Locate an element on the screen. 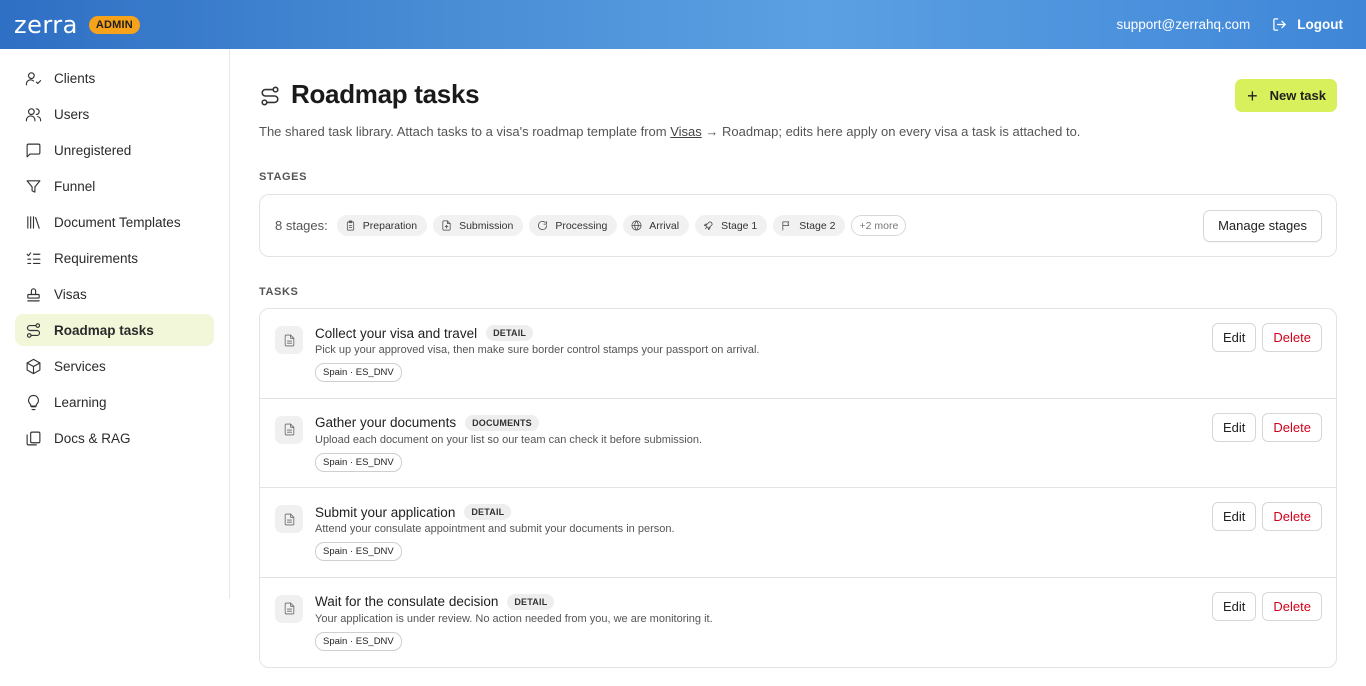 This screenshot has width=1366, height=686. task-title-row: Gather your documents DOCUMENTS is located at coordinates (825, 422).